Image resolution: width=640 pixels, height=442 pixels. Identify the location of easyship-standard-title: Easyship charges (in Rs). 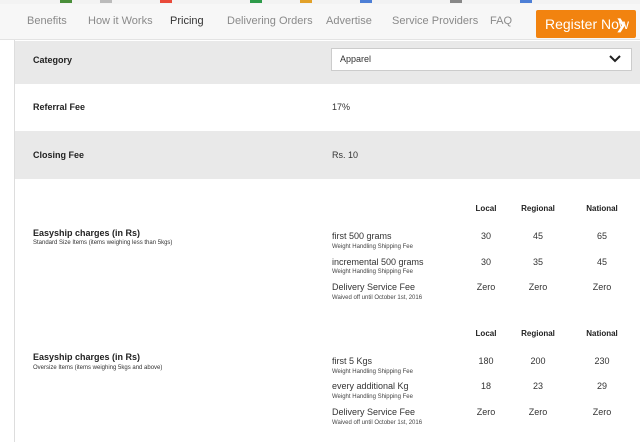
(87, 233).